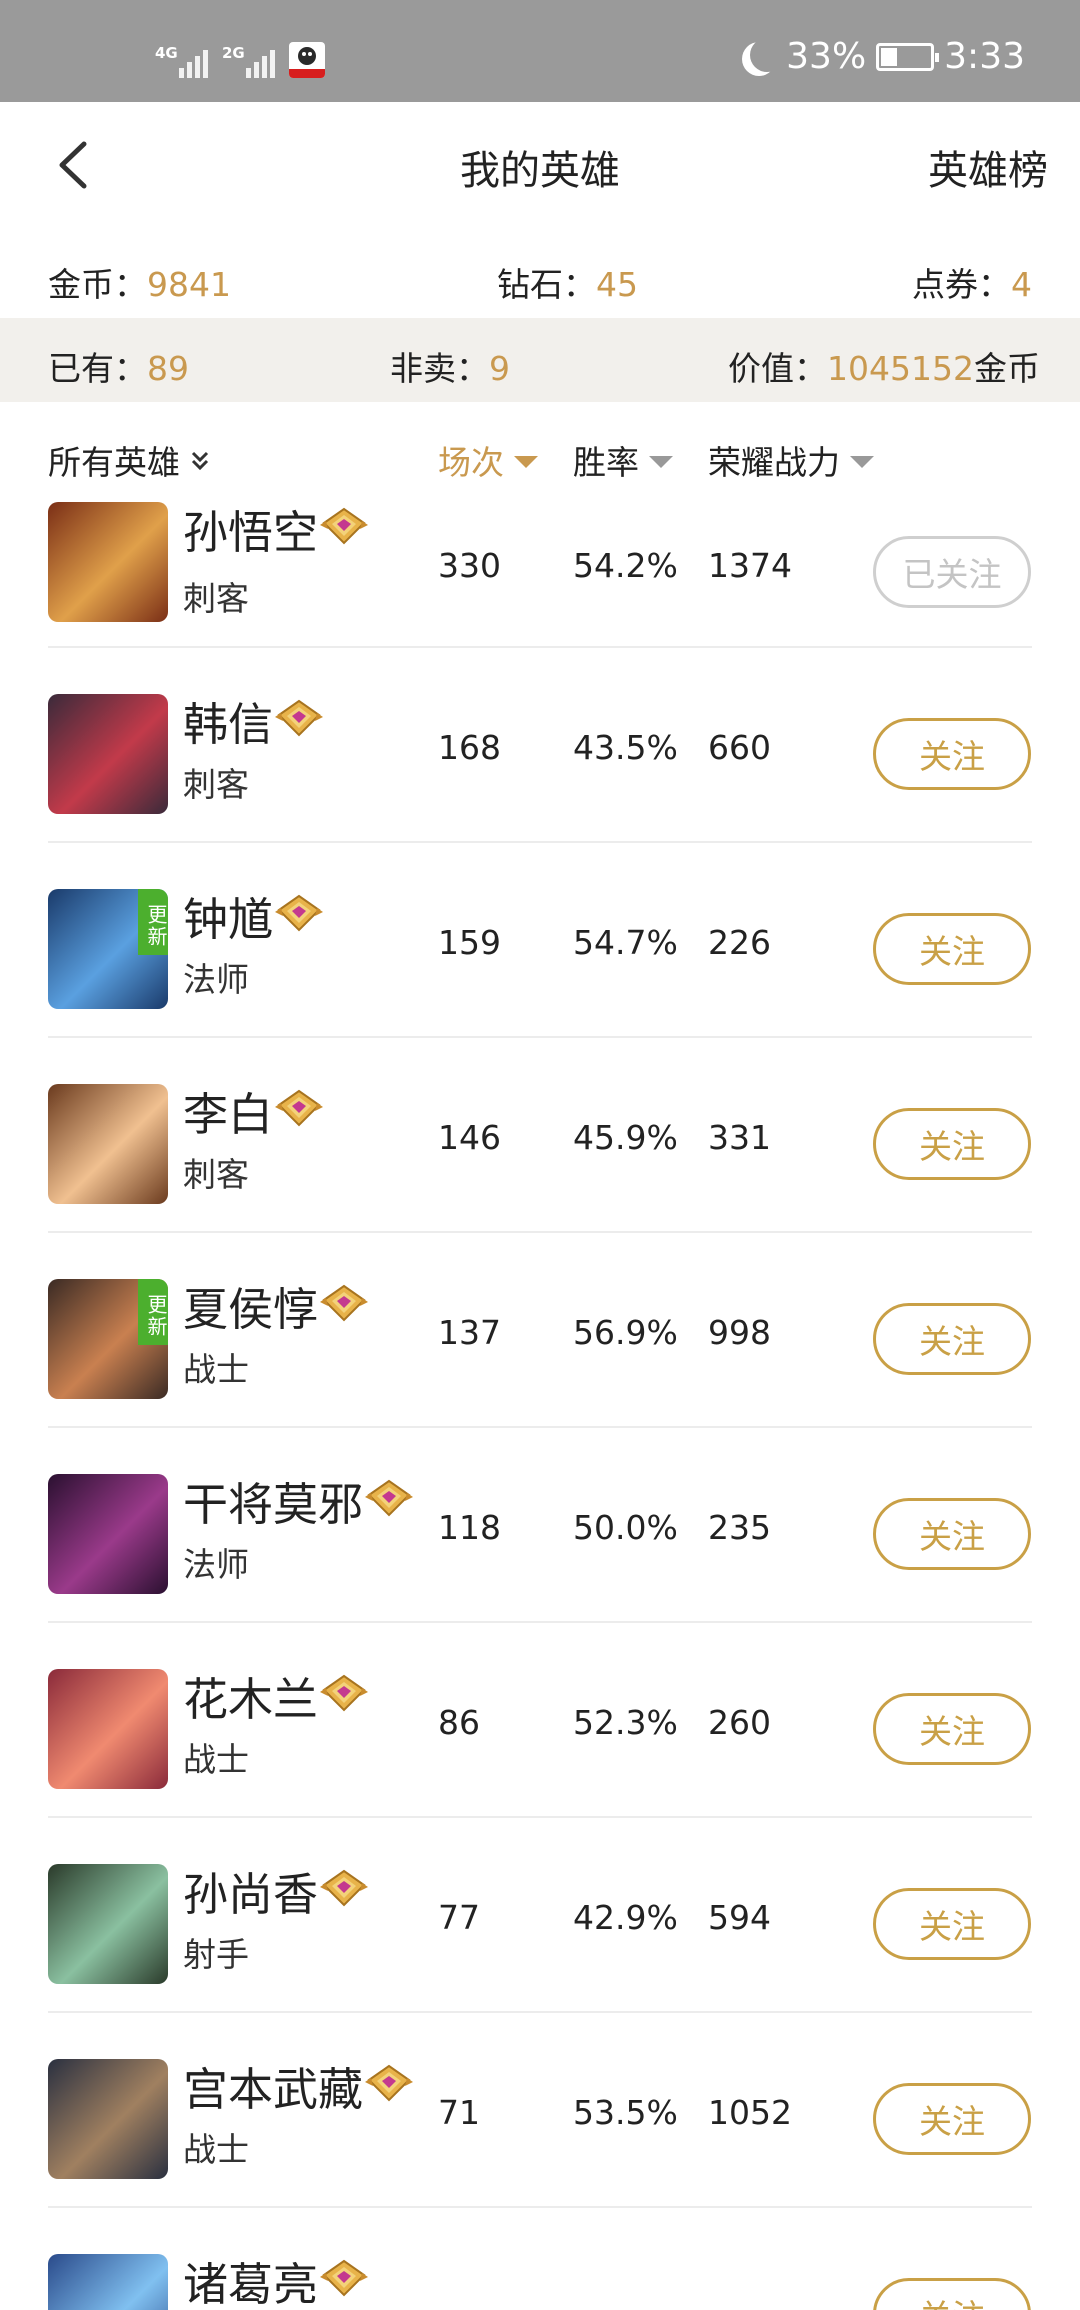 This screenshot has width=1080, height=2310. What do you see at coordinates (540, 171) in the screenshot?
I see `page-title: 我的英雄` at bounding box center [540, 171].